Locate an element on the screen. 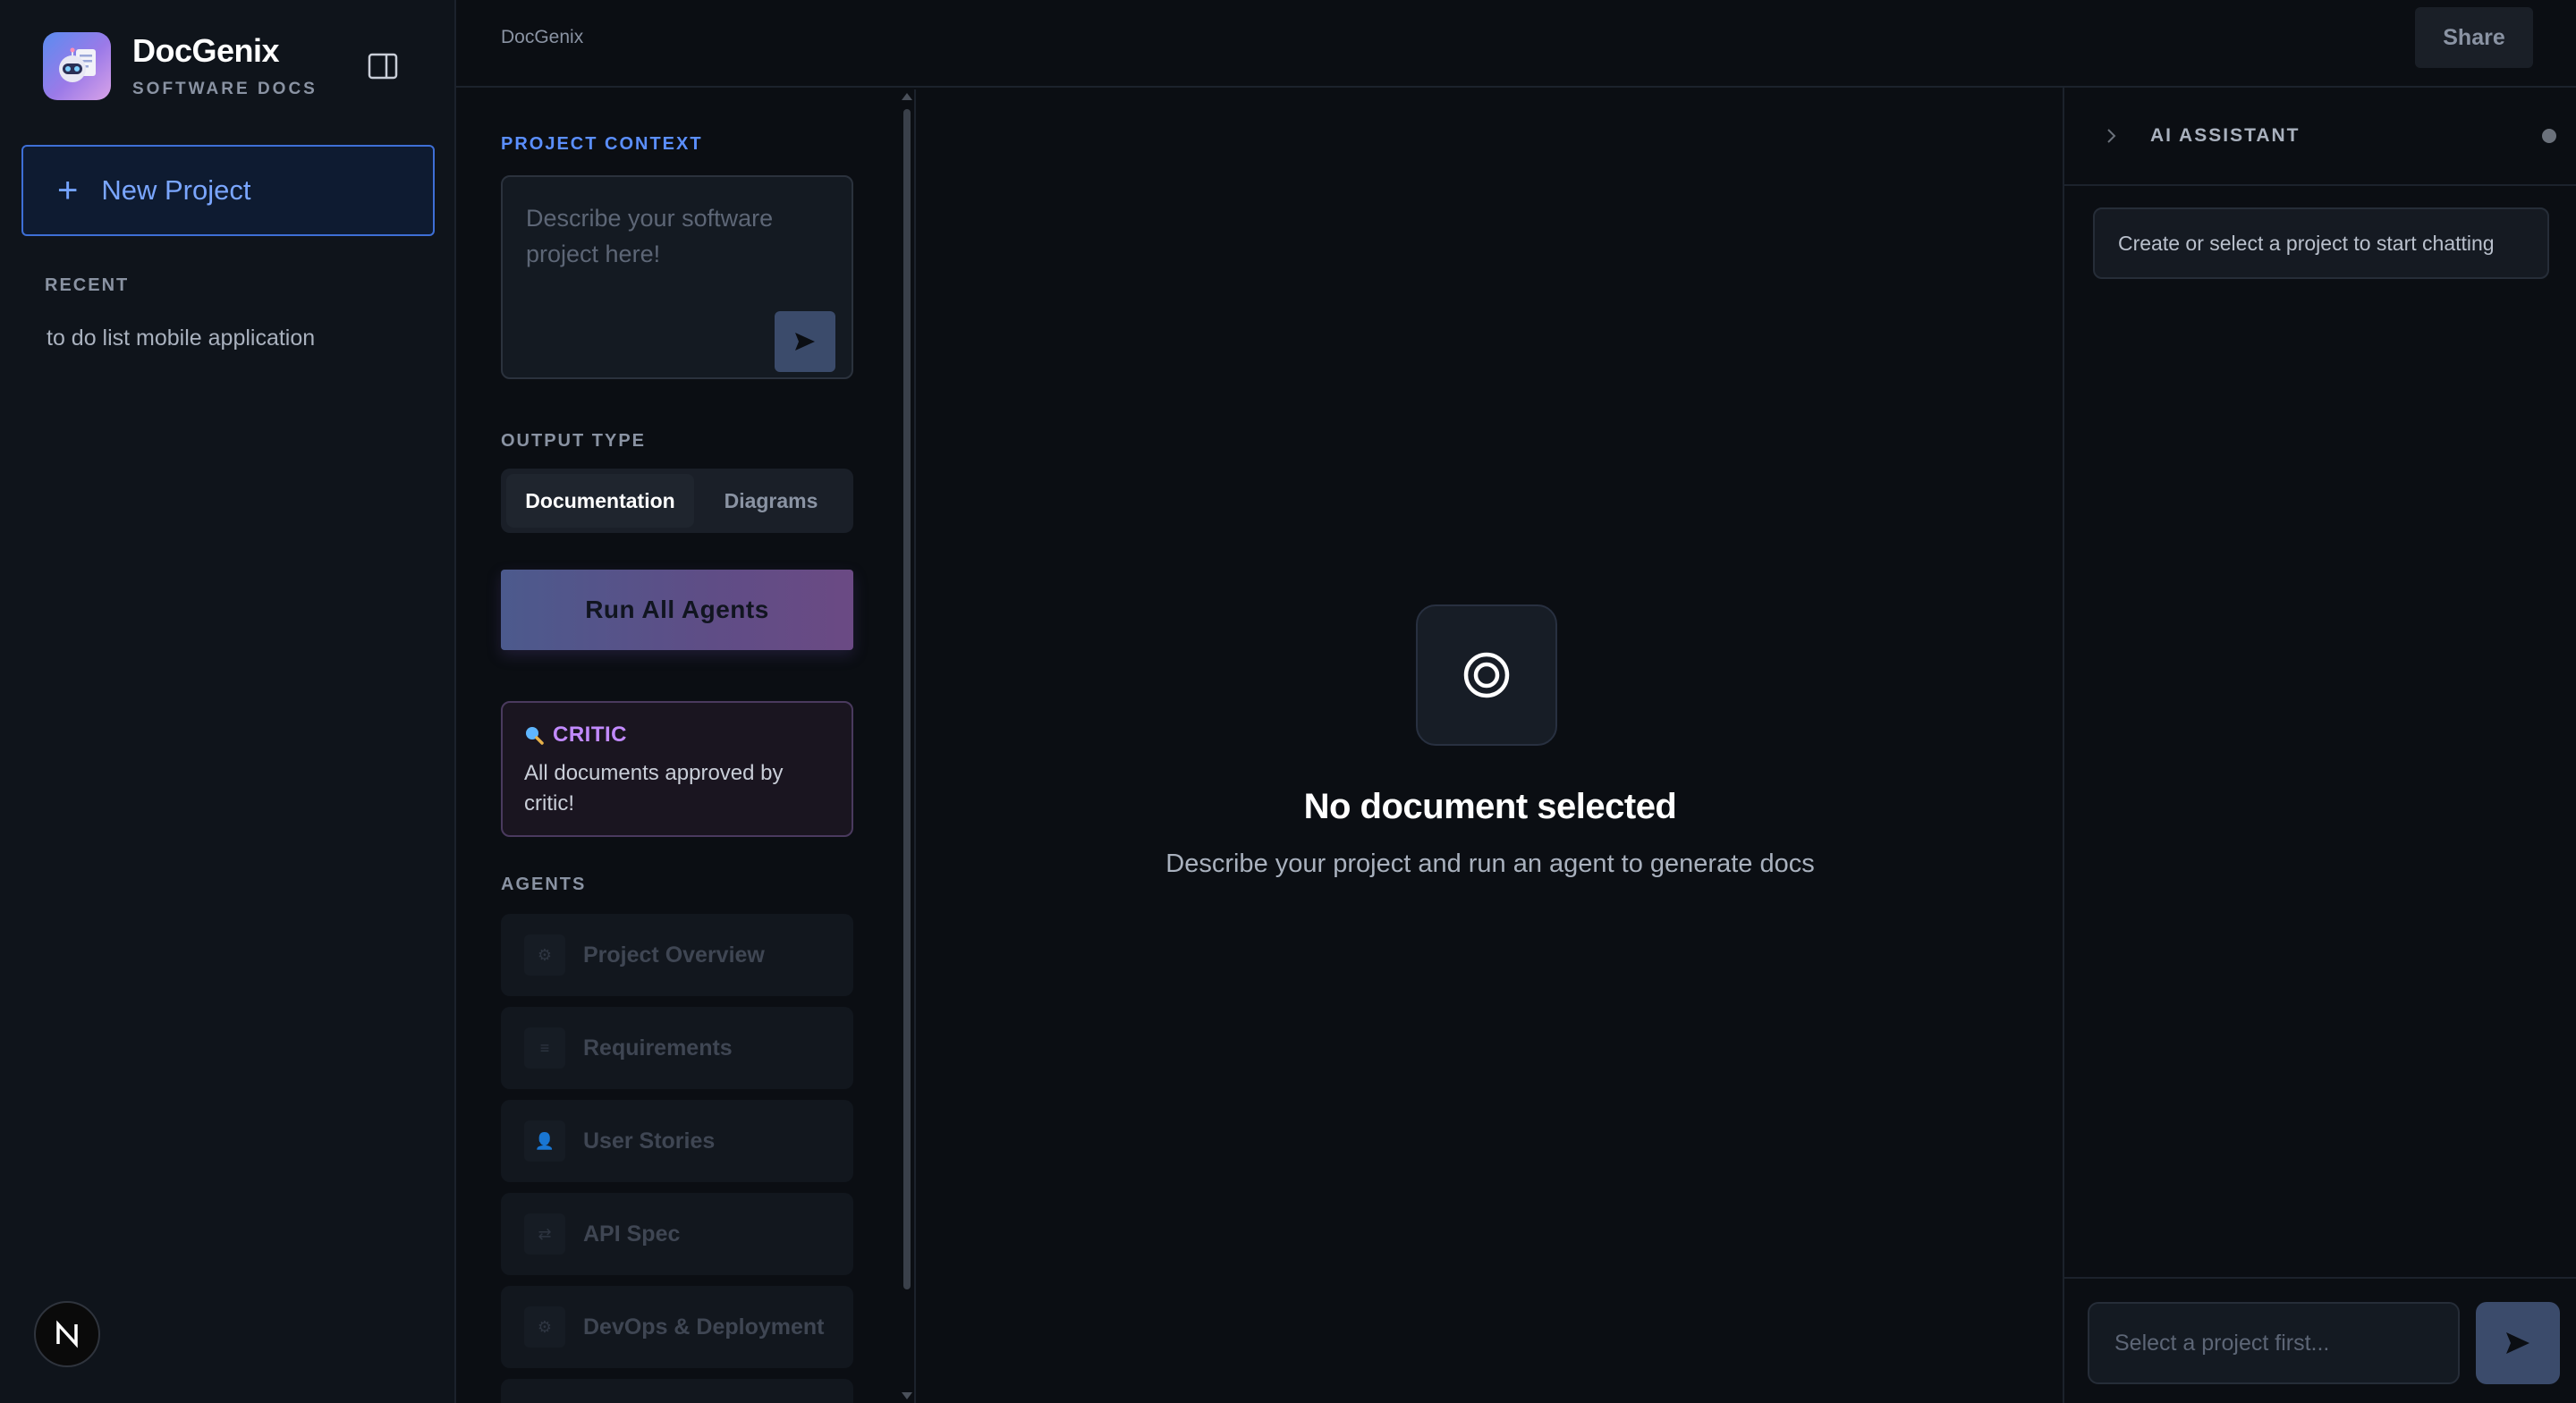 Image resolution: width=2576 pixels, height=1403 pixels. agent-label: API Spec is located at coordinates (632, 1234).